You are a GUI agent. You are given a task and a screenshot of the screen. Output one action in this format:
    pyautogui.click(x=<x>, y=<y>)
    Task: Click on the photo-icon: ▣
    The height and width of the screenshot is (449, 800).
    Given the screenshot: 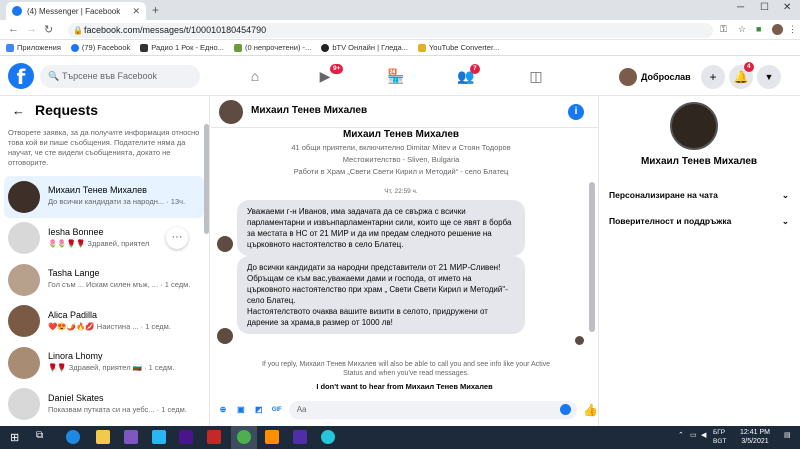 What is the action you would take?
    pyautogui.click(x=241, y=410)
    